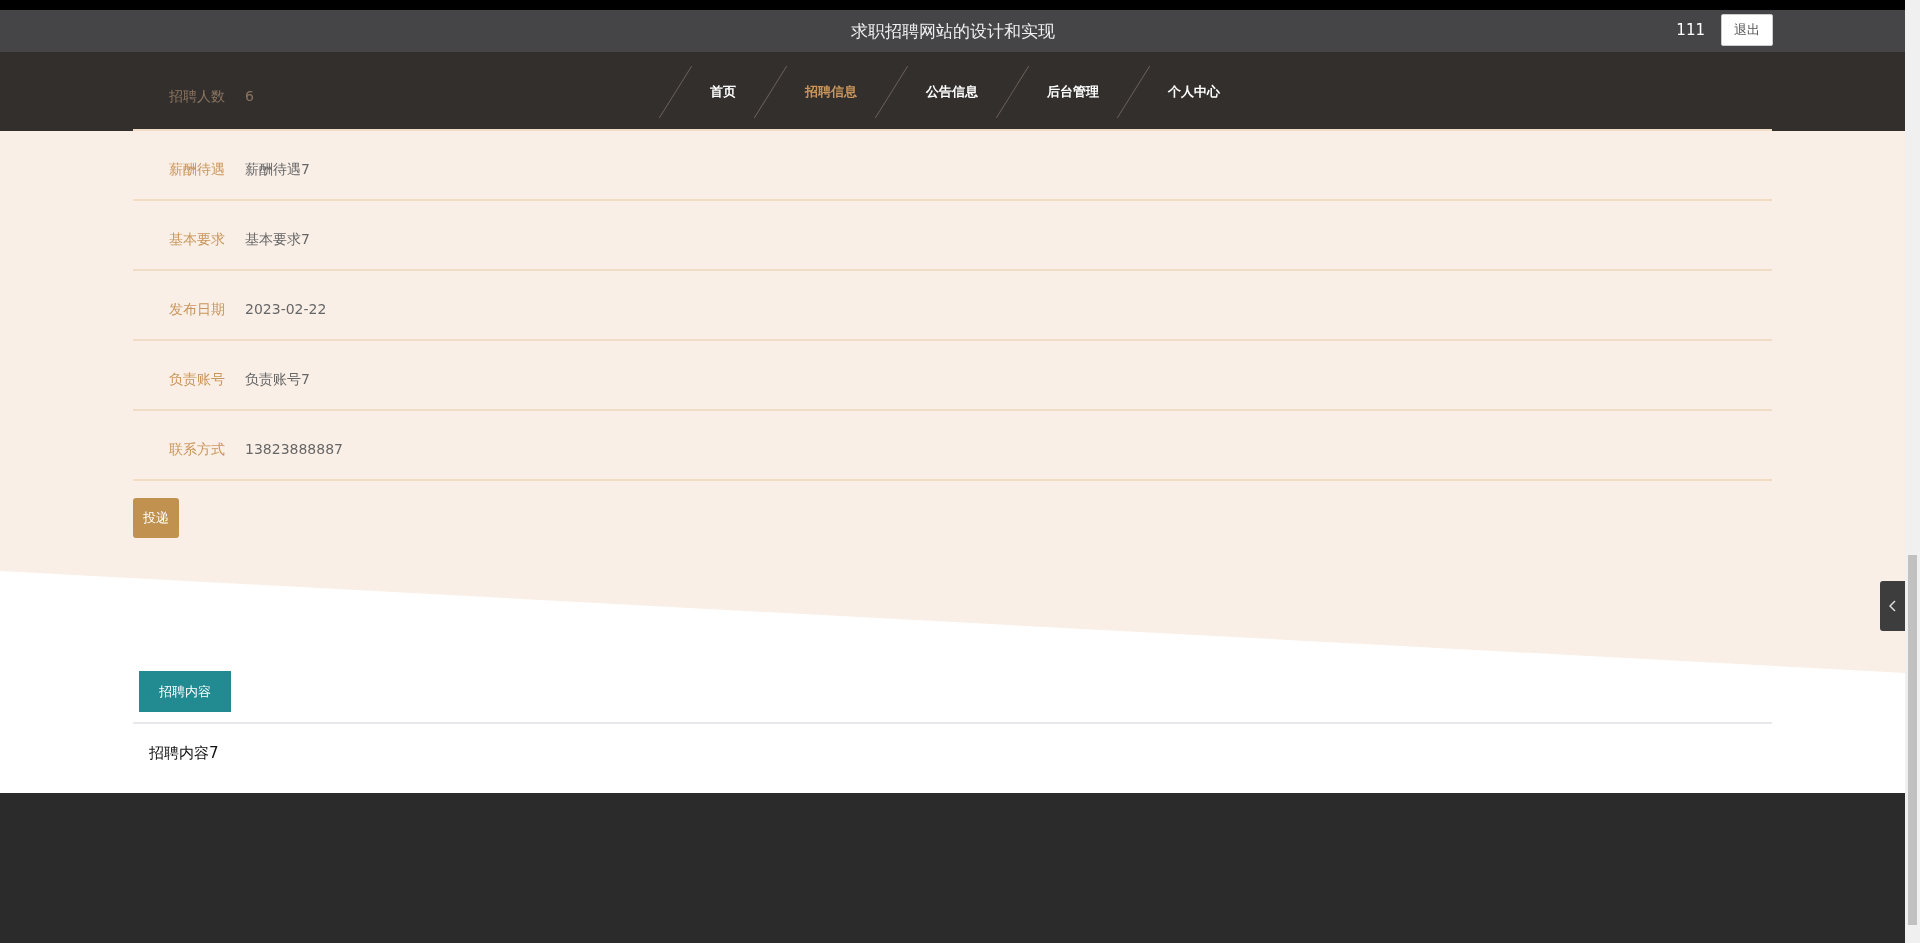 This screenshot has height=943, width=1920. I want to click on field-value: 2023-02-22, so click(286, 309).